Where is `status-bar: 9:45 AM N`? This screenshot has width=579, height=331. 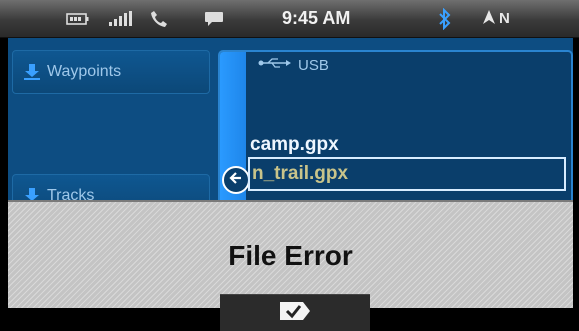
status-bar: 9:45 AM N is located at coordinates (289, 19).